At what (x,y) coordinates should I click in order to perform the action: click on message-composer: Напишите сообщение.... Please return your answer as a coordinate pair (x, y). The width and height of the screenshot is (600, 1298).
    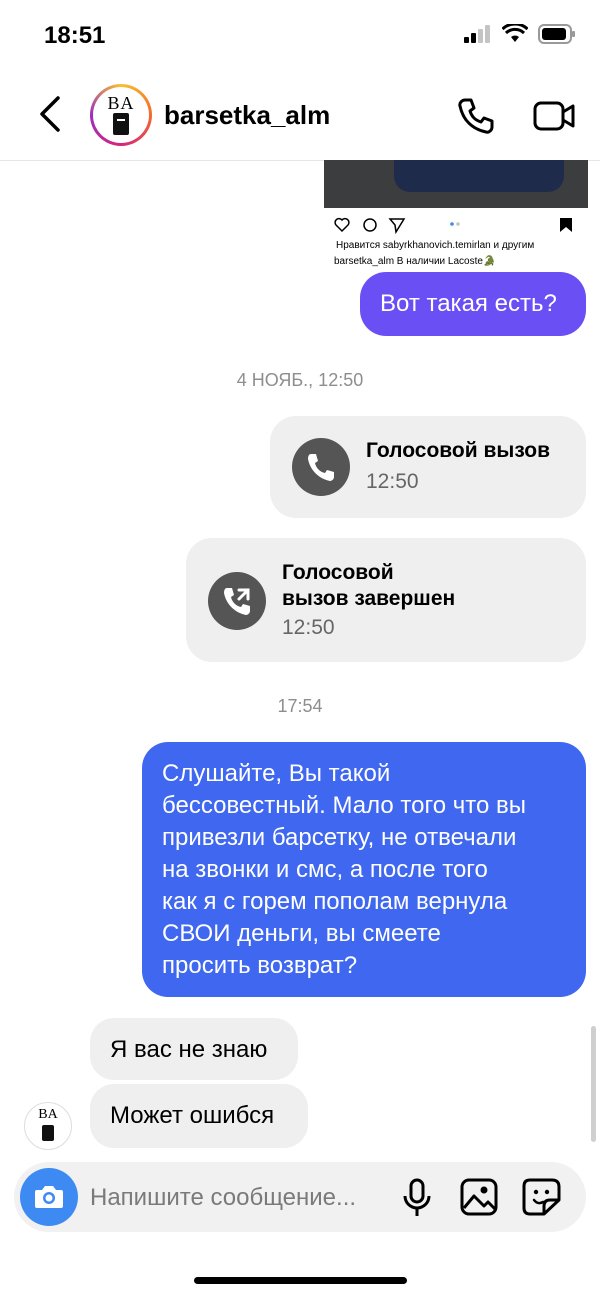
    Looking at the image, I should click on (300, 1197).